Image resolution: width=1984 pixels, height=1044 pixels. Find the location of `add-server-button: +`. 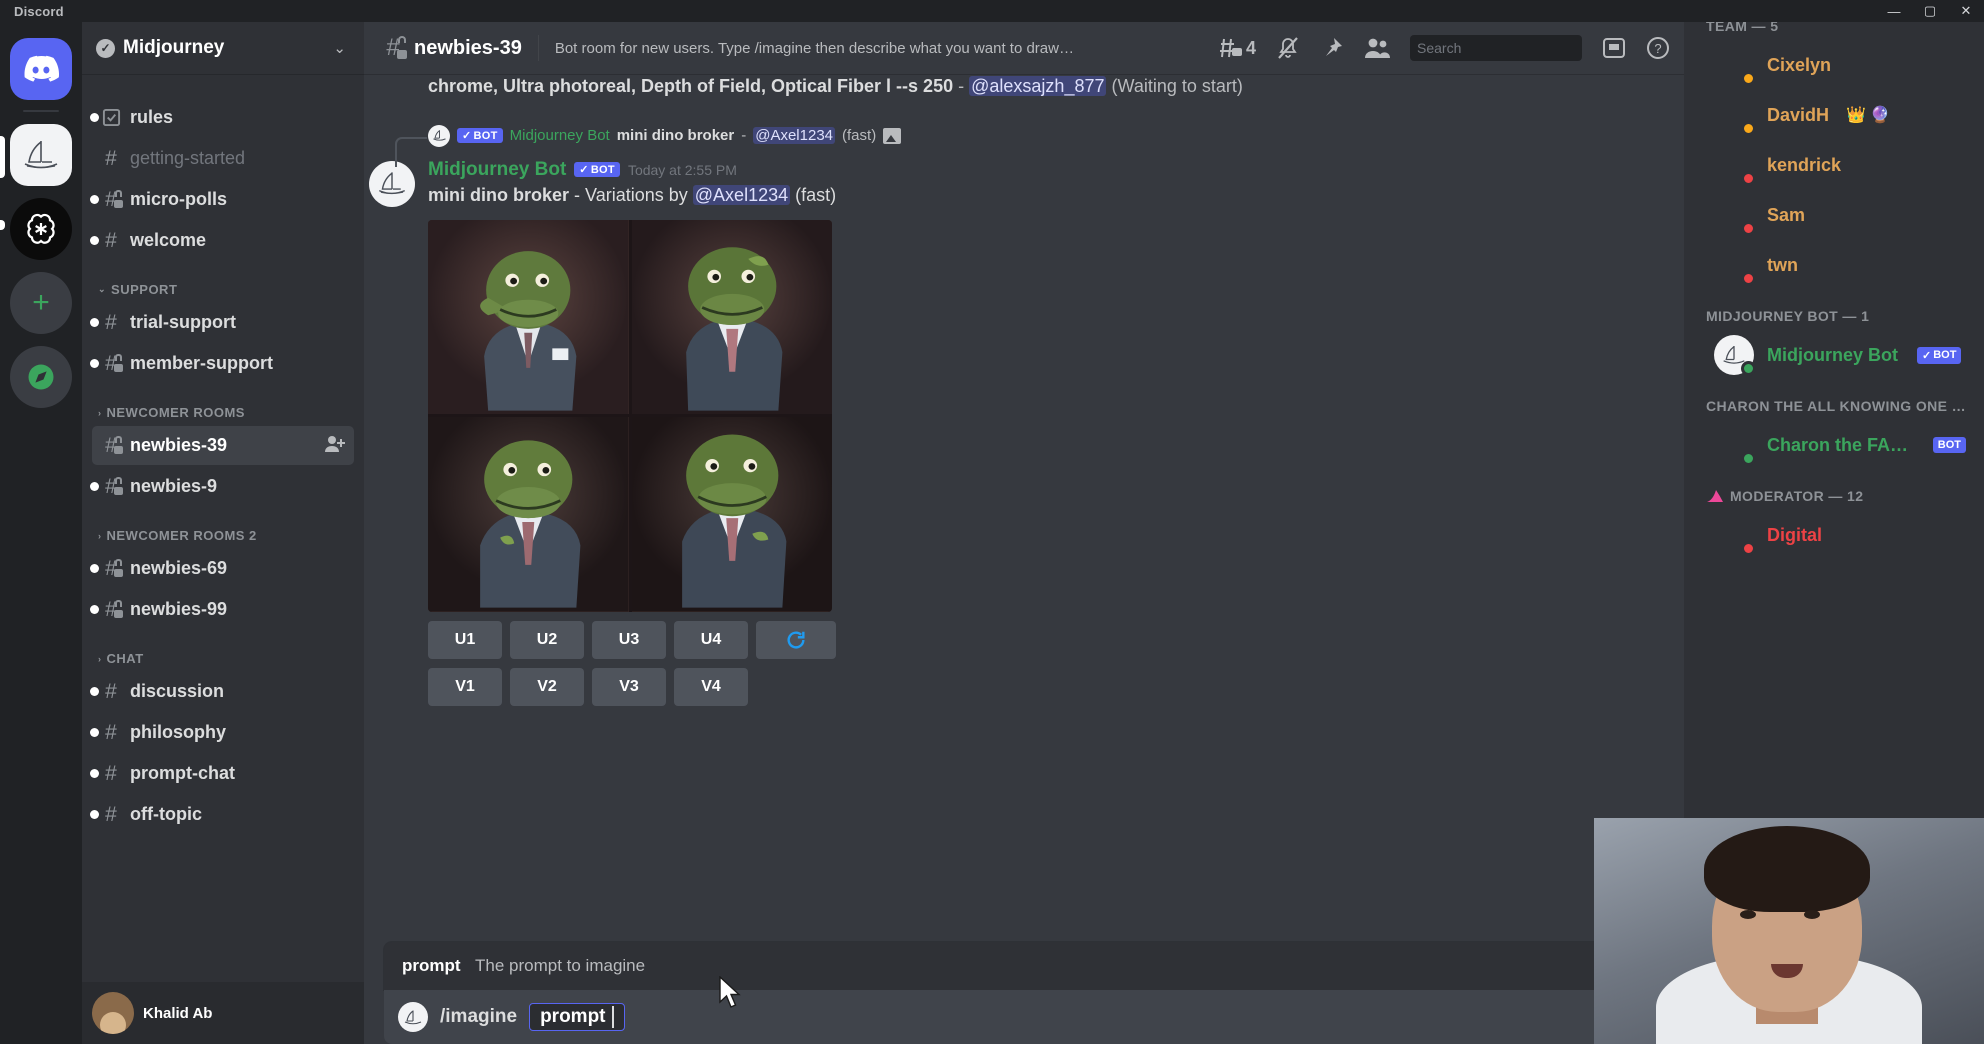

add-server-button: + is located at coordinates (41, 303).